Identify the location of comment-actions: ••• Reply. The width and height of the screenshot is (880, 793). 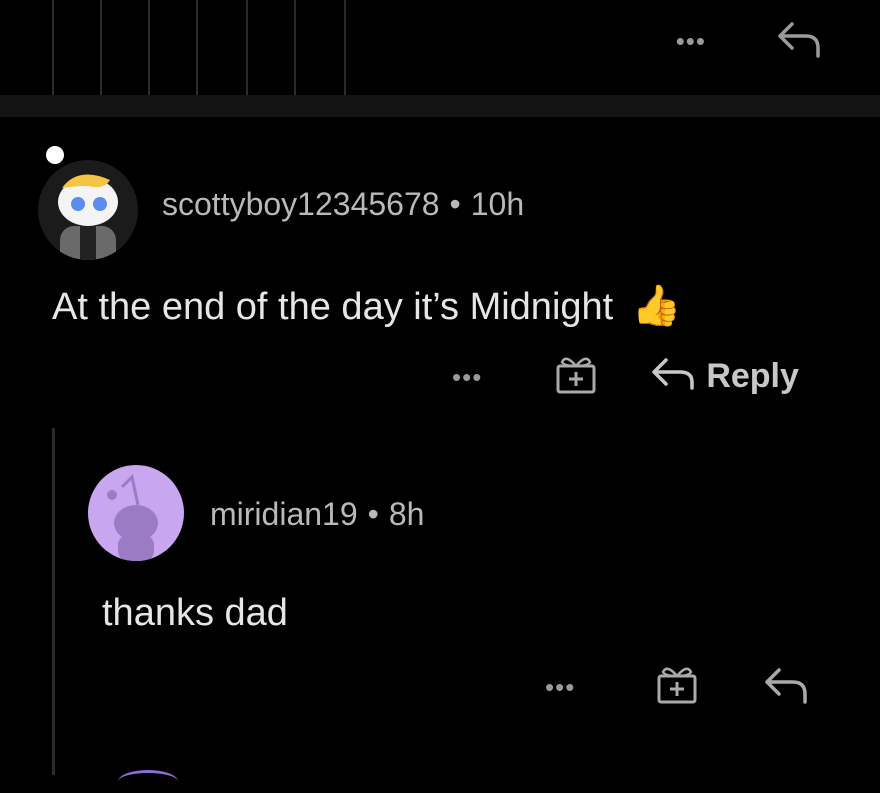
(625, 376).